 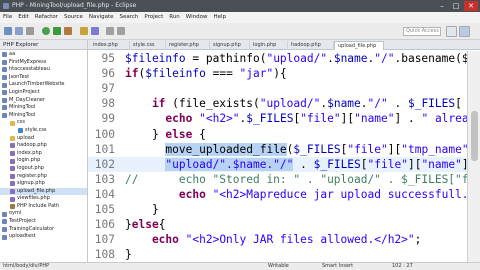 What do you see at coordinates (229, 164) in the screenshot?
I see `code-token: "upload/".$name."/"` at bounding box center [229, 164].